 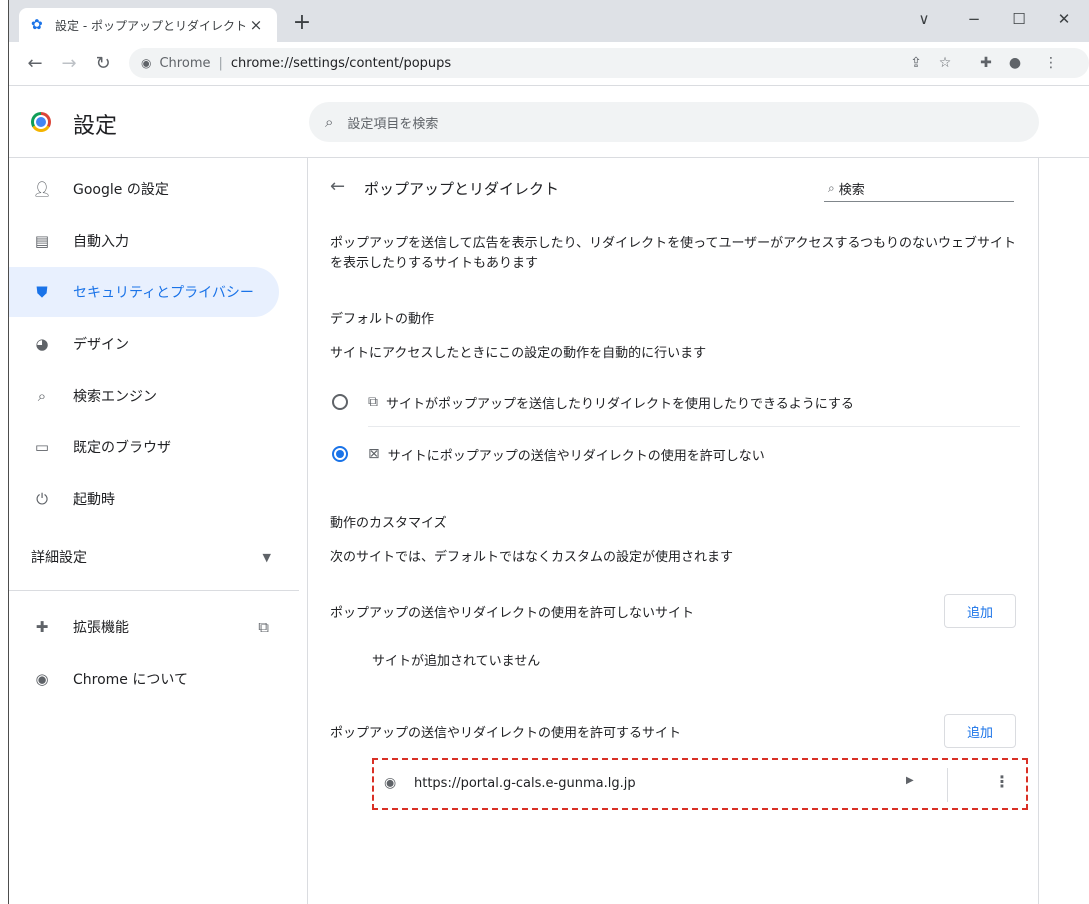 What do you see at coordinates (694, 426) in the screenshot?
I see `row-divider` at bounding box center [694, 426].